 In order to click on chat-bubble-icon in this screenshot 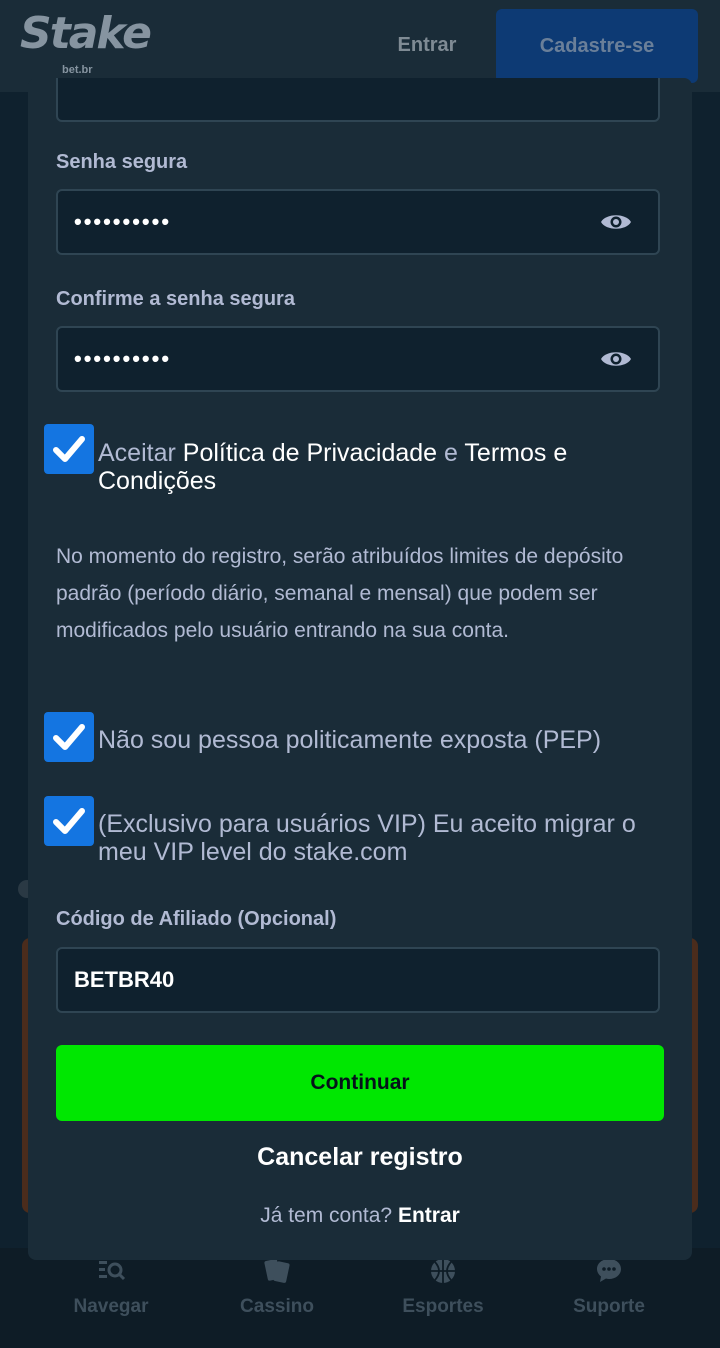, I will do `click(609, 1271)`.